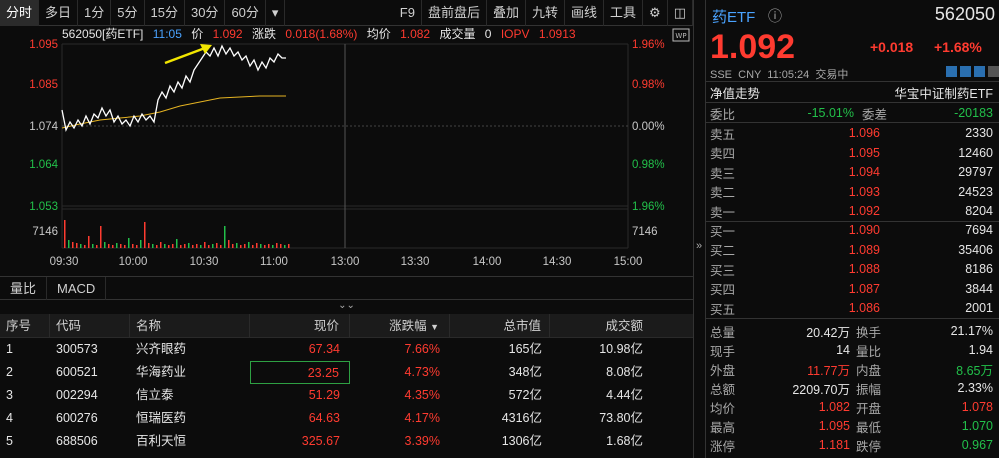 This screenshot has height=458, width=999. I want to click on header-turnover: 成交额, so click(601, 326).